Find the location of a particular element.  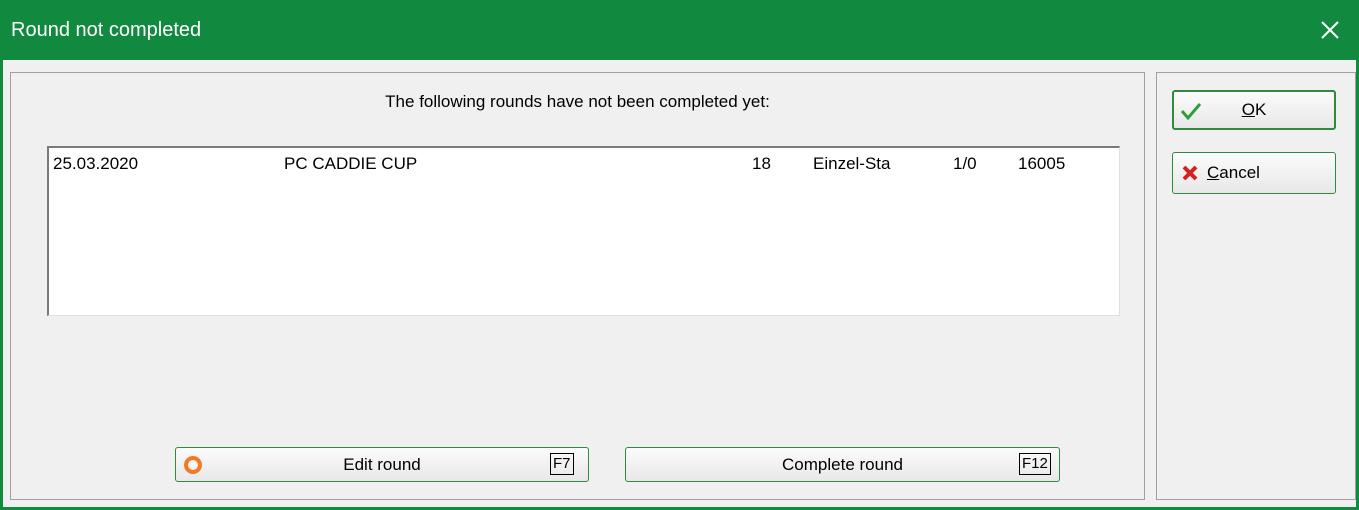

cancel-label: Cancel is located at coordinates (1233, 173).